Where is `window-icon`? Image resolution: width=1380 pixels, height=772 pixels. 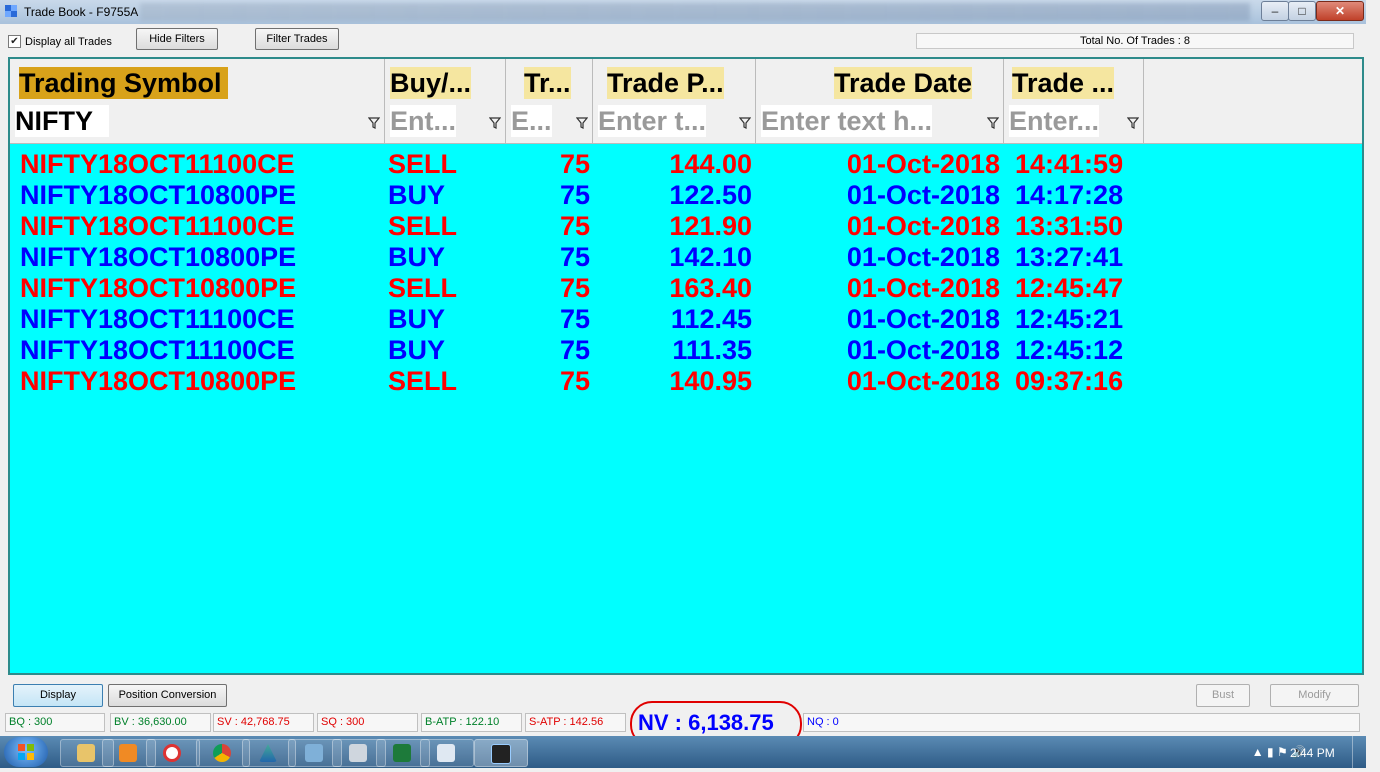
window-icon is located at coordinates (446, 753).